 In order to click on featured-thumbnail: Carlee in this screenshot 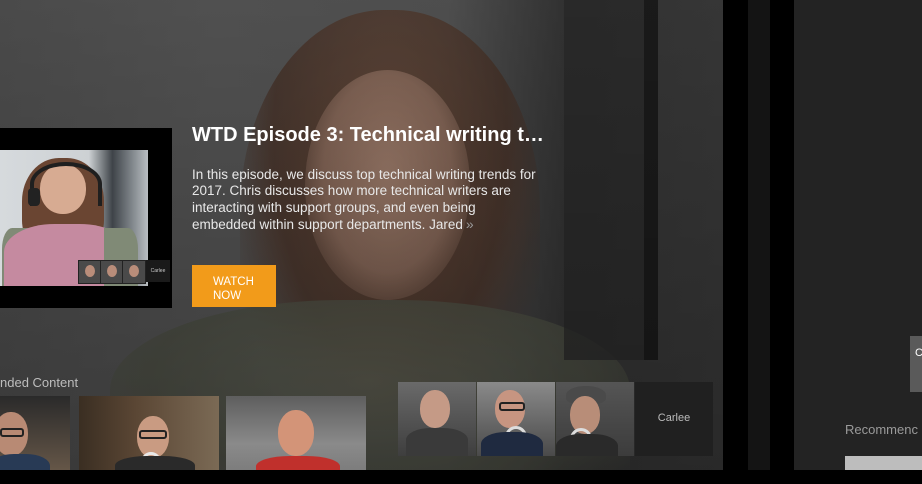, I will do `click(86, 218)`.